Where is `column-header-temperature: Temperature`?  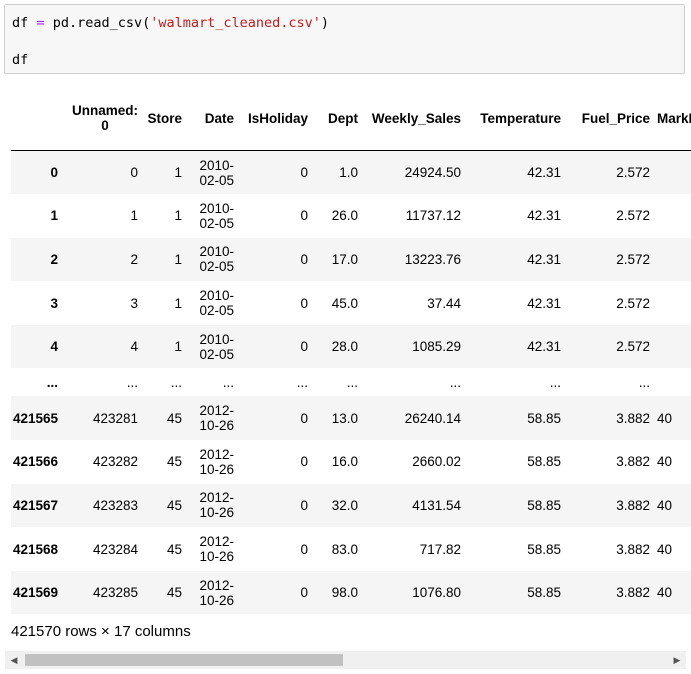 column-header-temperature: Temperature is located at coordinates (520, 118).